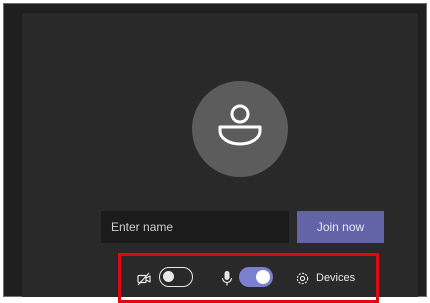  I want to click on join-now-button: Join now, so click(340, 227).